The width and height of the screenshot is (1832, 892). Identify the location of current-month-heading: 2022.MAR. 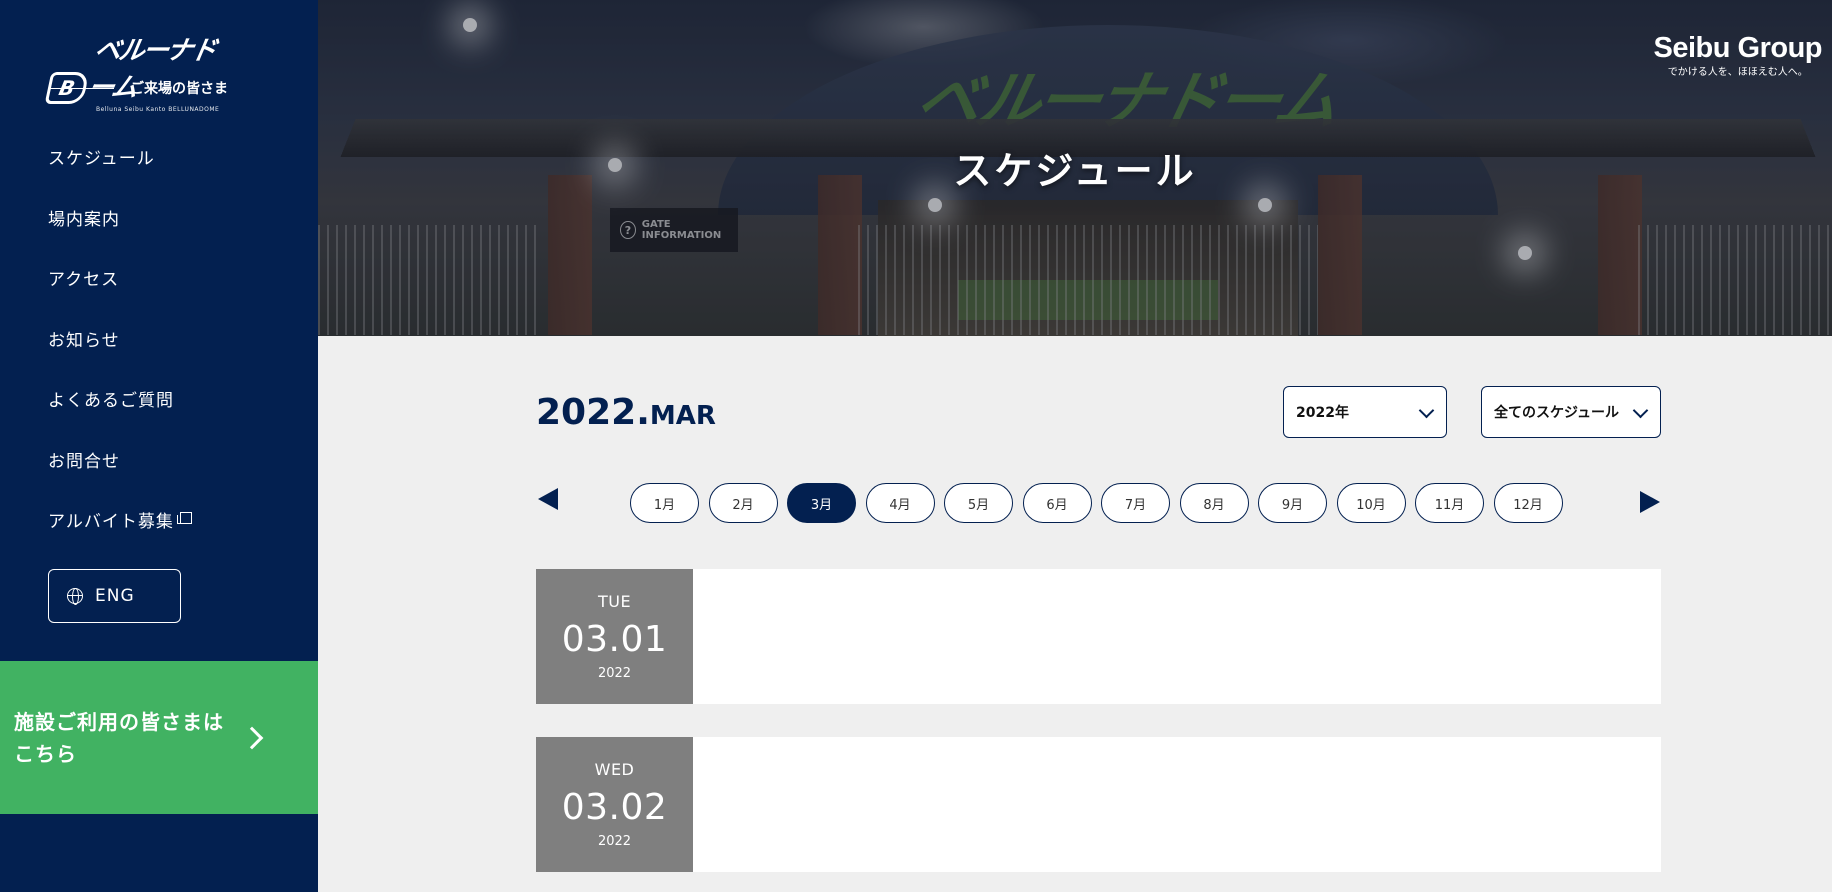
(626, 412).